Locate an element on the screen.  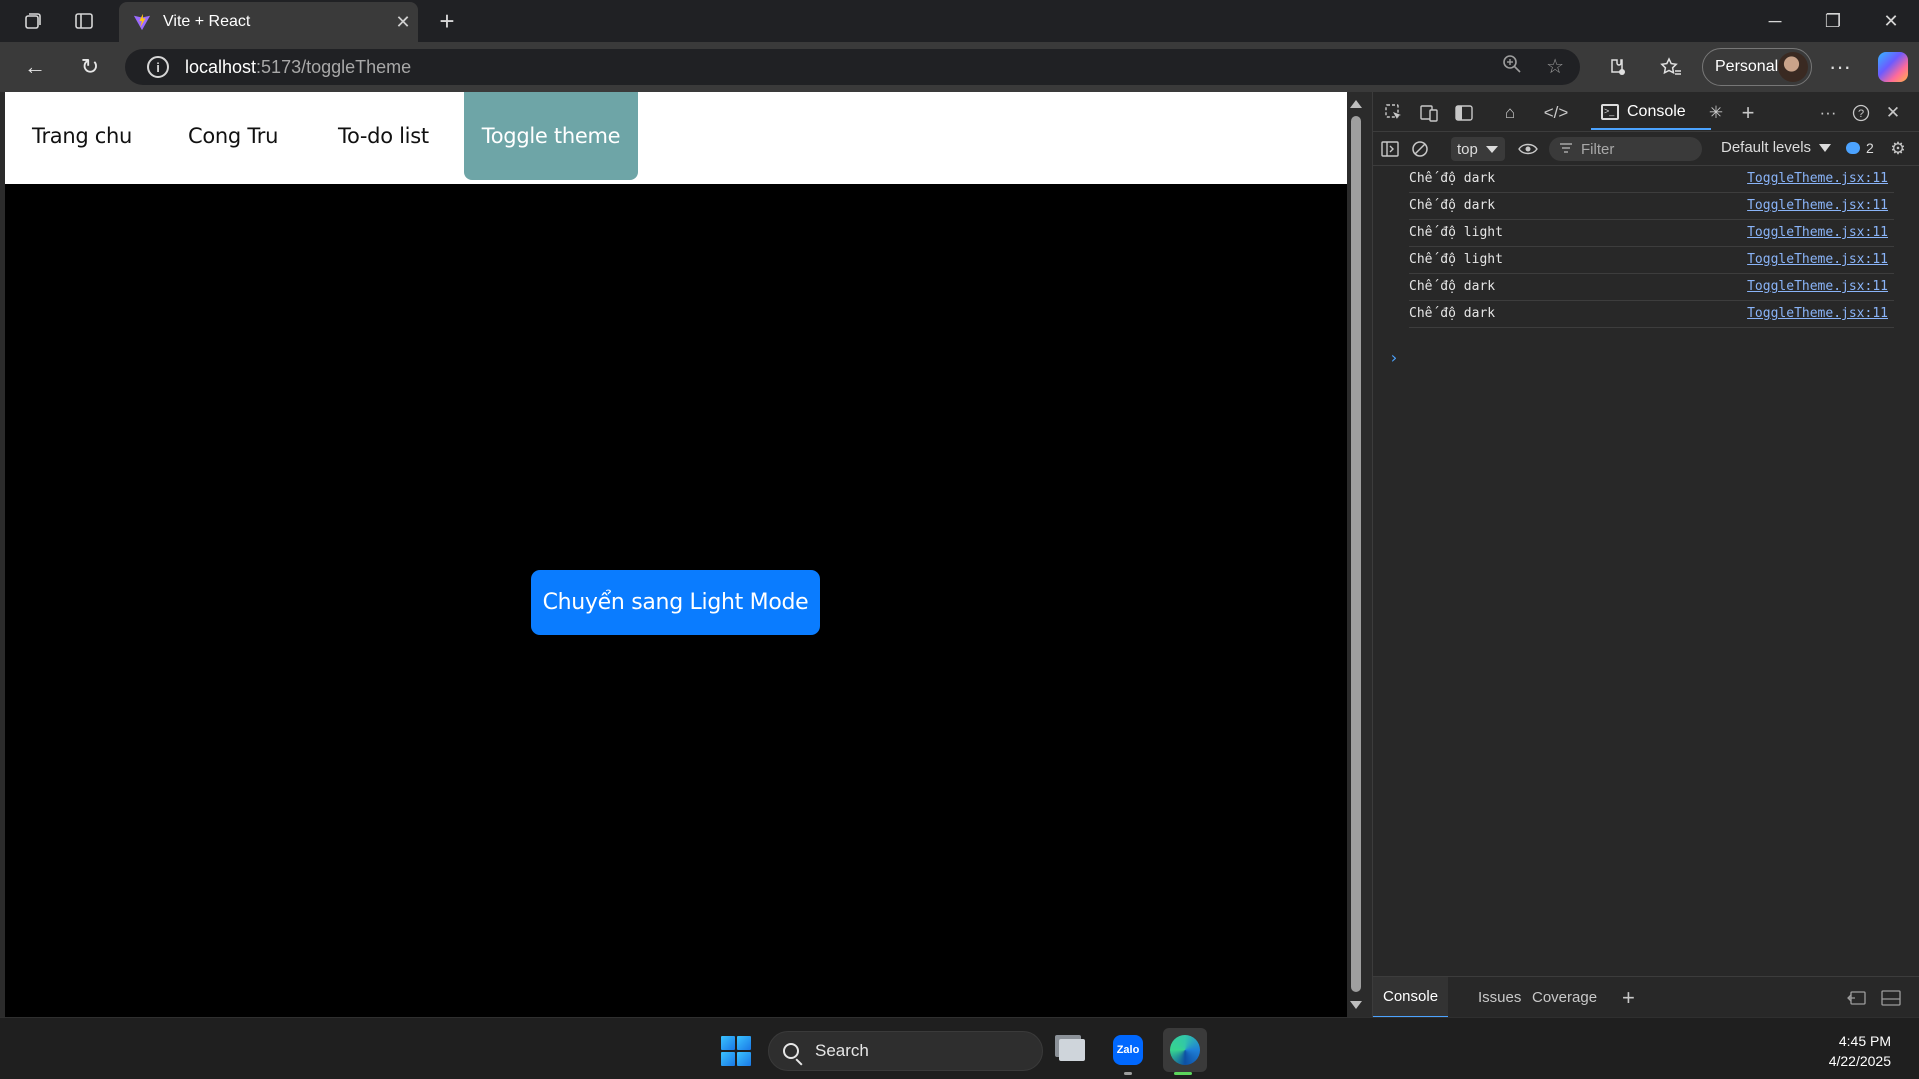
zalo-label: Zalo is located at coordinates (1128, 1050).